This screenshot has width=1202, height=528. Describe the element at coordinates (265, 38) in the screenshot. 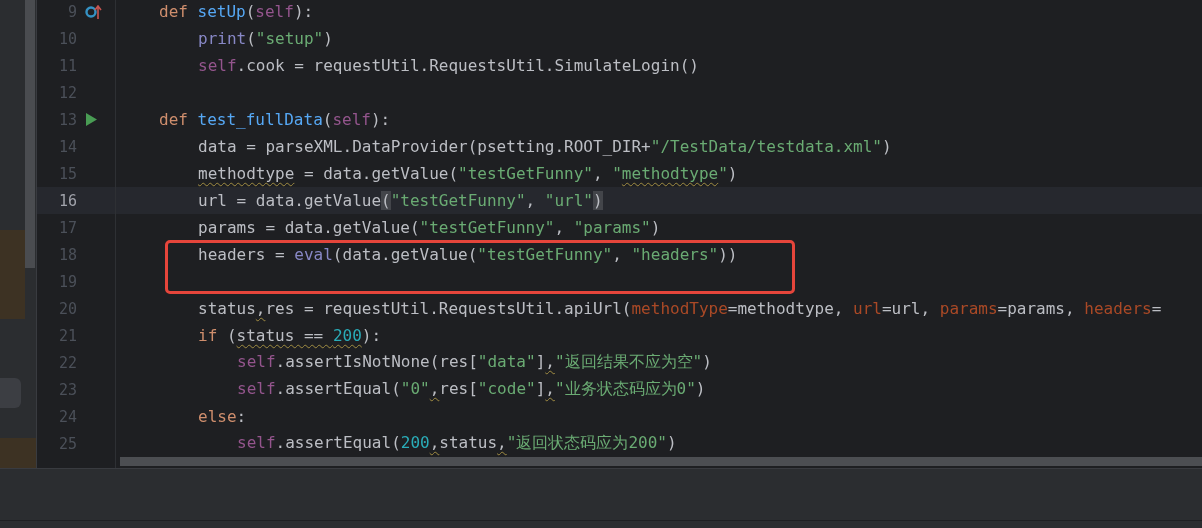

I see `code-line: print("setup")` at that location.